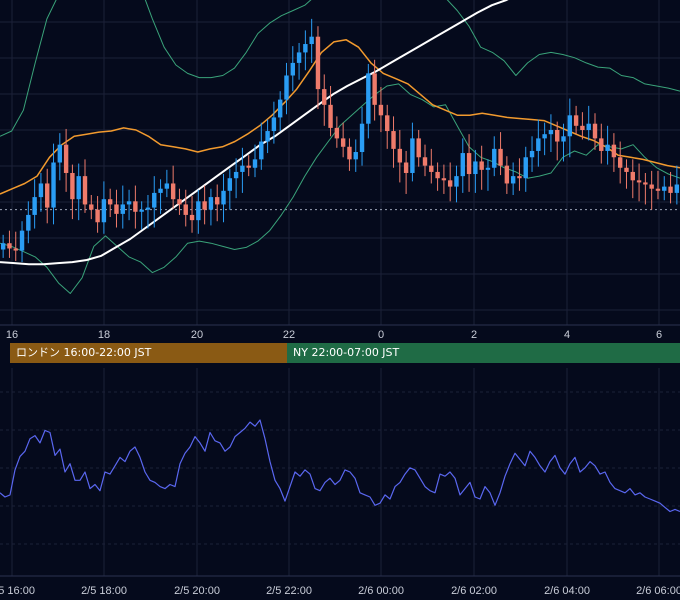  Describe the element at coordinates (197, 591) in the screenshot. I see `osc-x-tick-label: 2/5 20:00` at that location.